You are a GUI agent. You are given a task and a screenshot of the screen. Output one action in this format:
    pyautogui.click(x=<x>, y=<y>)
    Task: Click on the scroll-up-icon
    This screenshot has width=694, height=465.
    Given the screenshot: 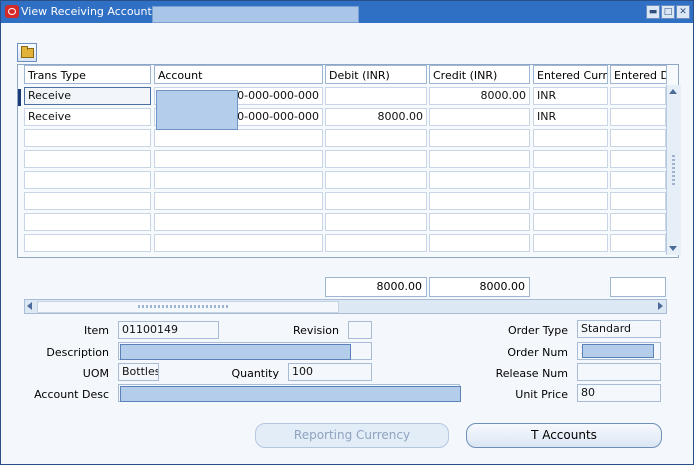 What is the action you would take?
    pyautogui.click(x=673, y=91)
    